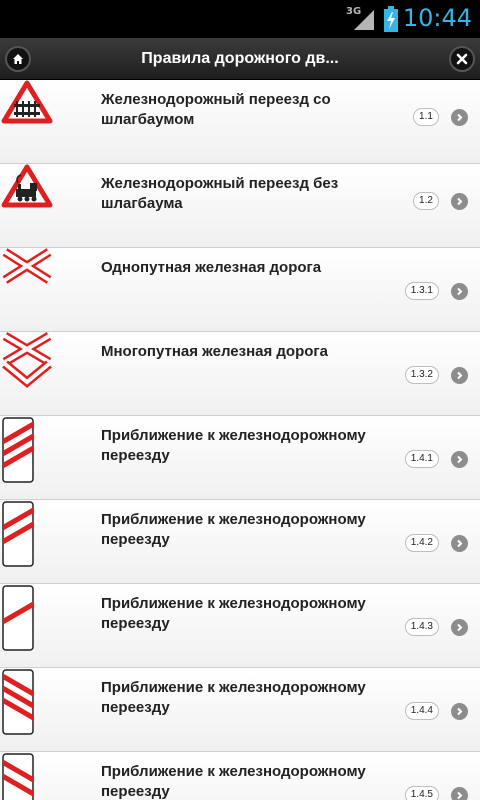  Describe the element at coordinates (421, 627) in the screenshot. I see `code-badge: 1.4.3` at that location.